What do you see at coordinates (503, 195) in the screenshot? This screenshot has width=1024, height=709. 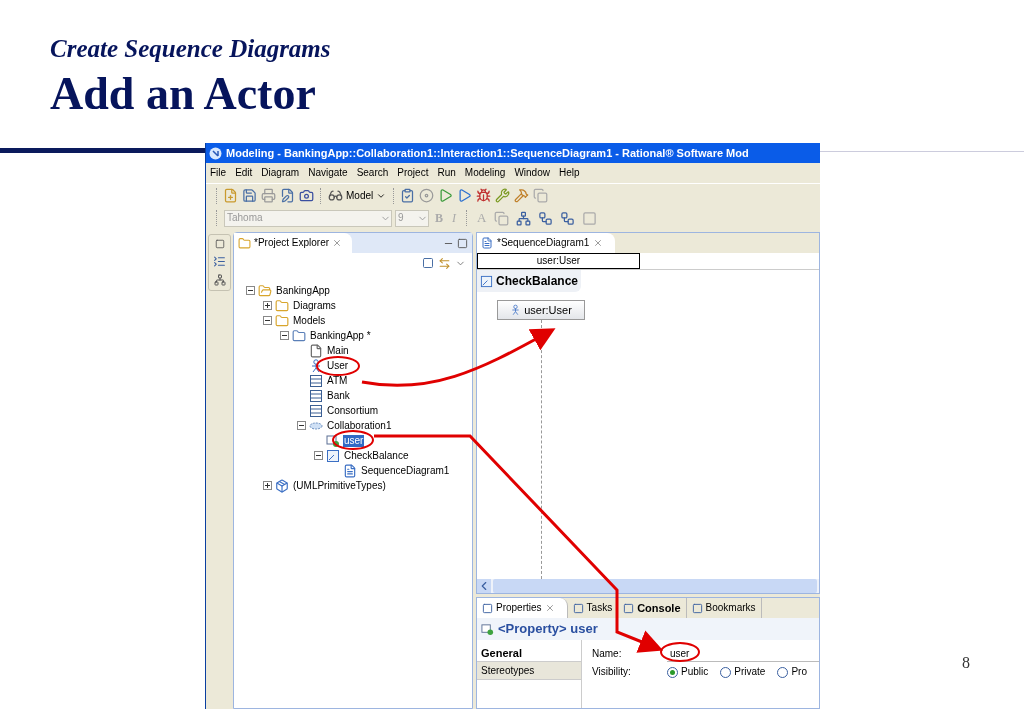 I see `wrench-icon` at bounding box center [503, 195].